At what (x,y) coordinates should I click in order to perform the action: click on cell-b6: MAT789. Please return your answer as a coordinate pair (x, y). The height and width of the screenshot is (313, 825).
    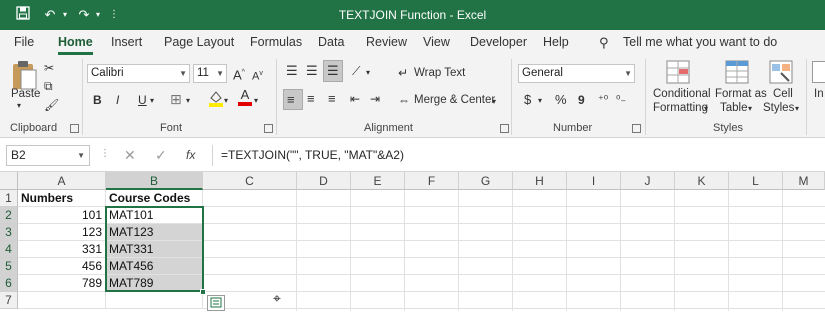
    Looking at the image, I should click on (154, 283).